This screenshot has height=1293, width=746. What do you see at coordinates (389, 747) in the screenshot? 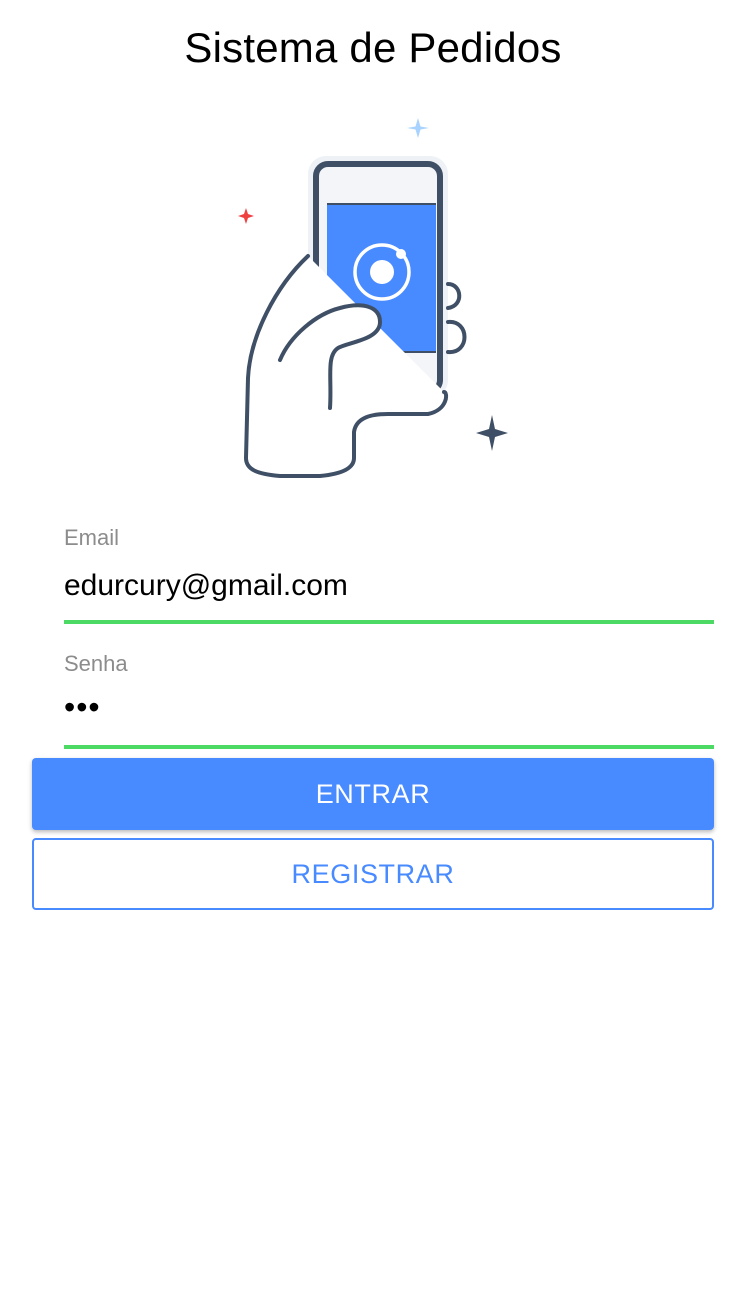
I see `password-underline` at bounding box center [389, 747].